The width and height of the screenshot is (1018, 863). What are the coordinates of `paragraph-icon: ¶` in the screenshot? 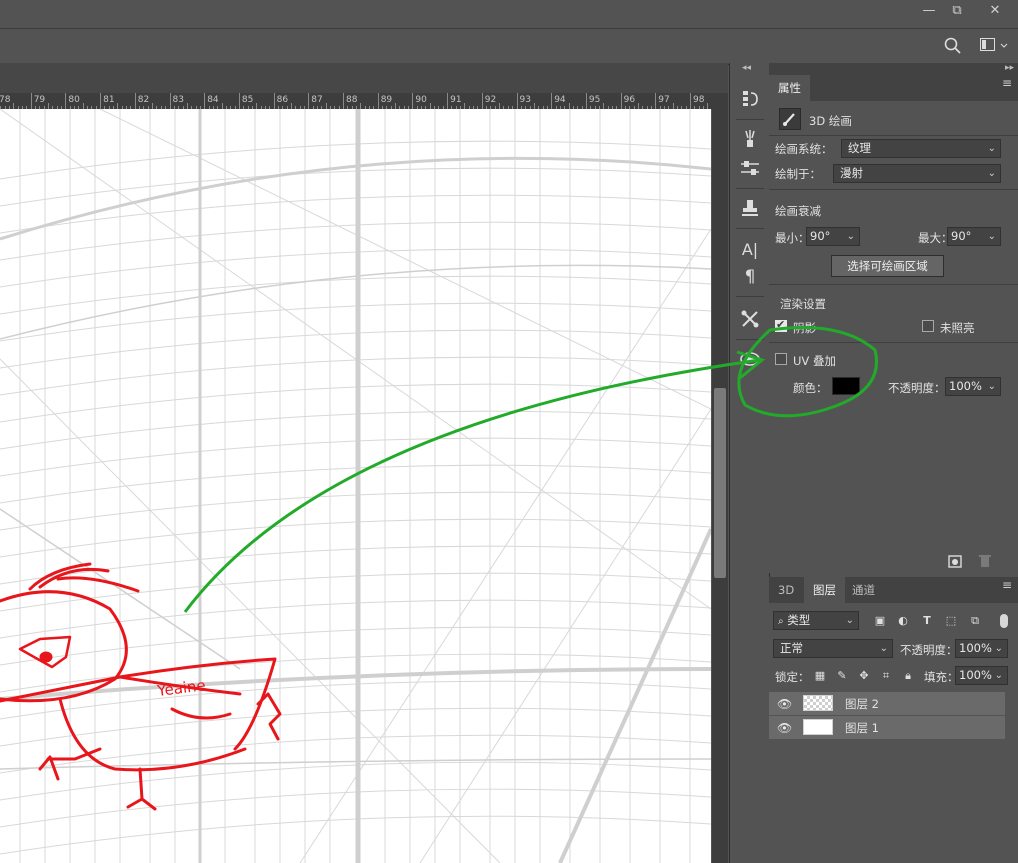 It's located at (750, 277).